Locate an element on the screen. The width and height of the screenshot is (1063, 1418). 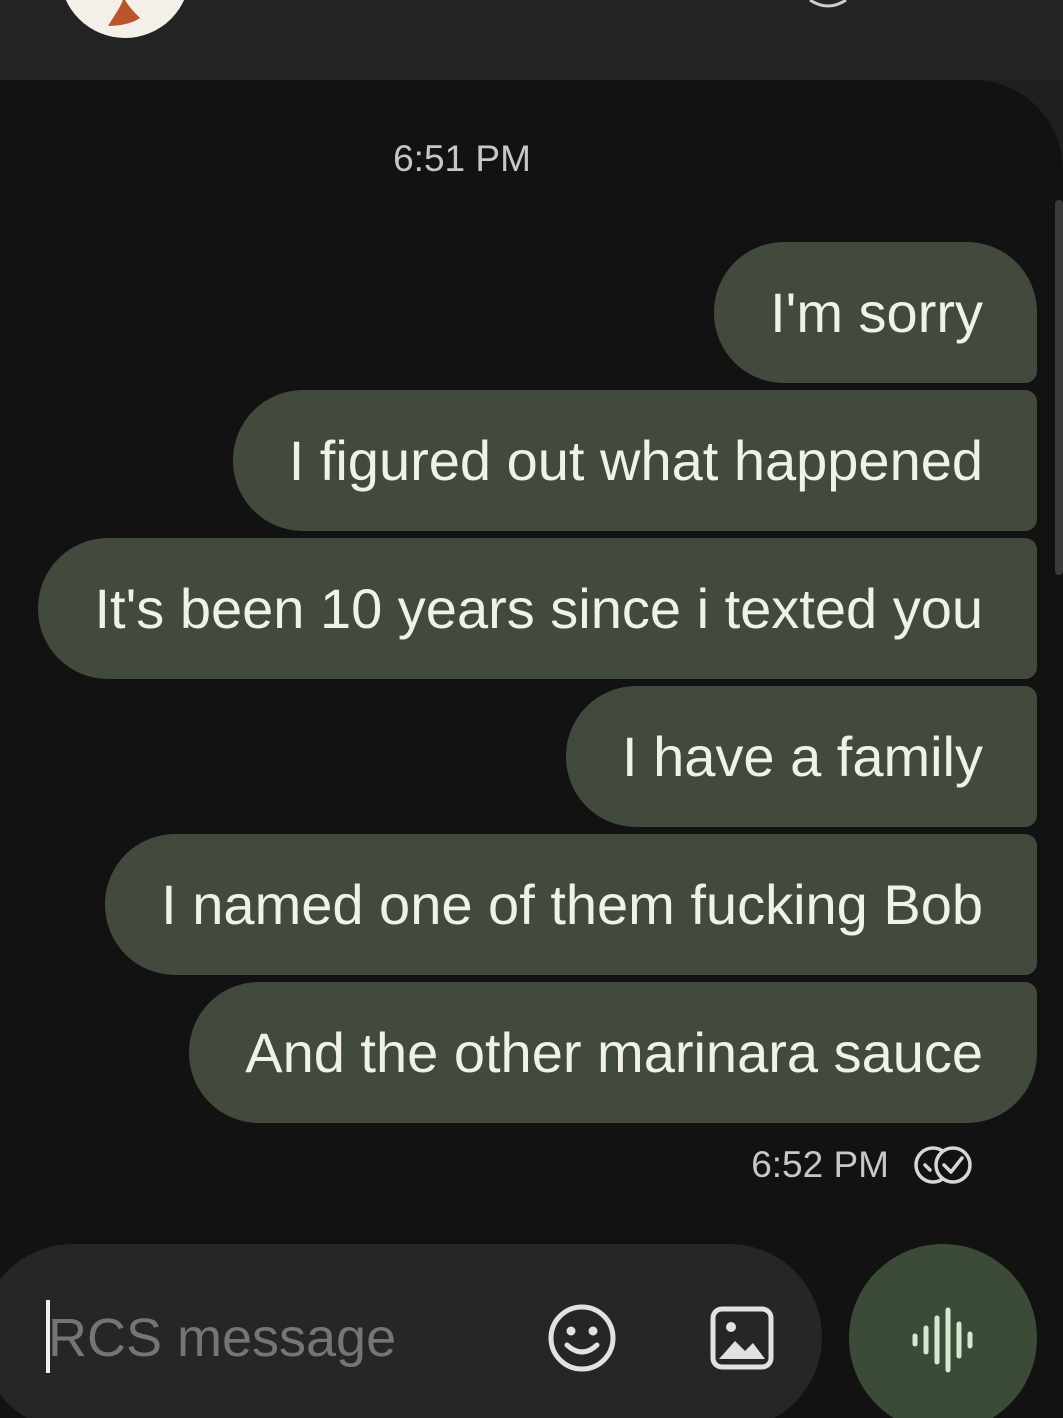
message-timestamp: 6:51 PM is located at coordinates (462, 158).